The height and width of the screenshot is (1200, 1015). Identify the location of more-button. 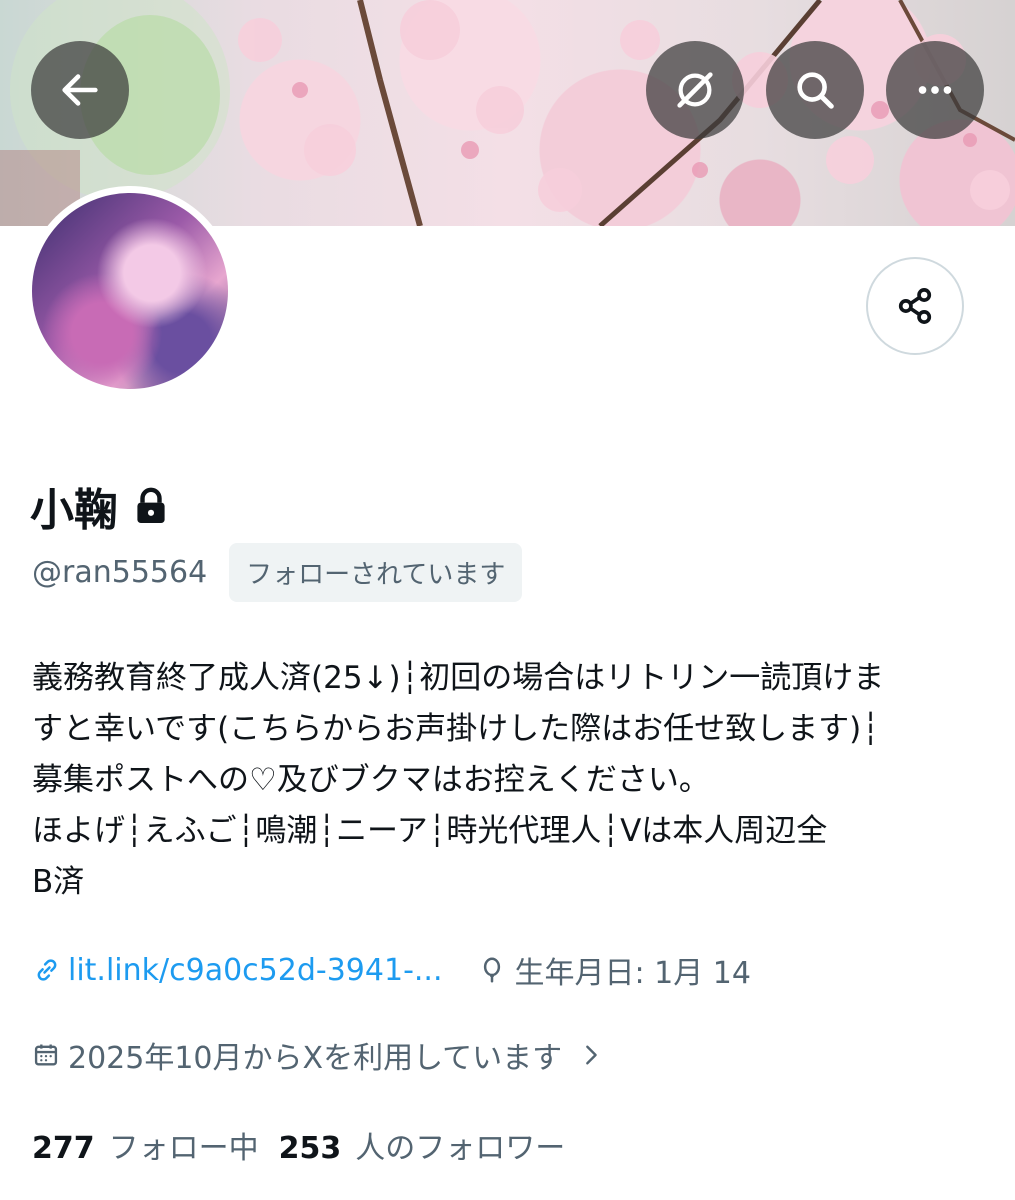
(935, 90).